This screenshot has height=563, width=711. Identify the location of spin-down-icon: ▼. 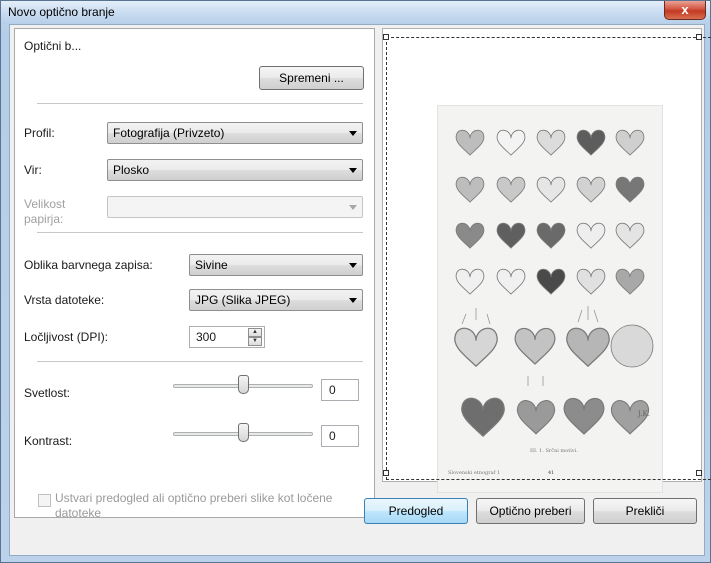
(255, 341).